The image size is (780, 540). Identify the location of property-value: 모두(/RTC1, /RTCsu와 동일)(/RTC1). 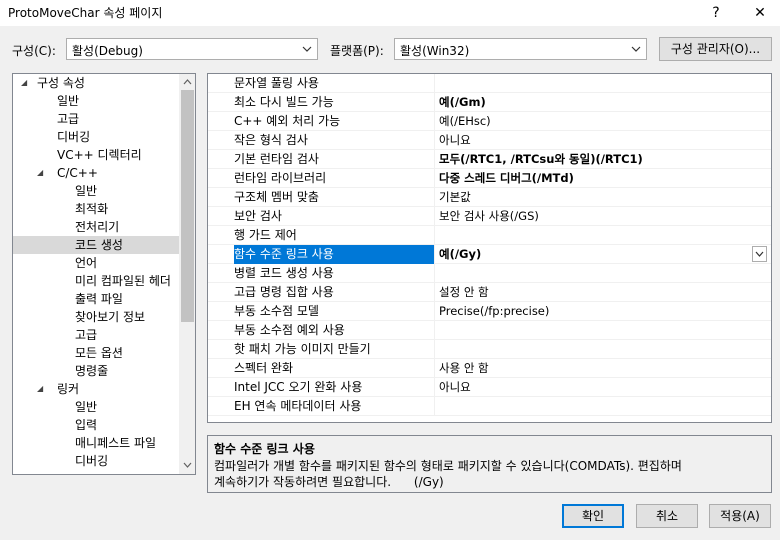
(602, 159).